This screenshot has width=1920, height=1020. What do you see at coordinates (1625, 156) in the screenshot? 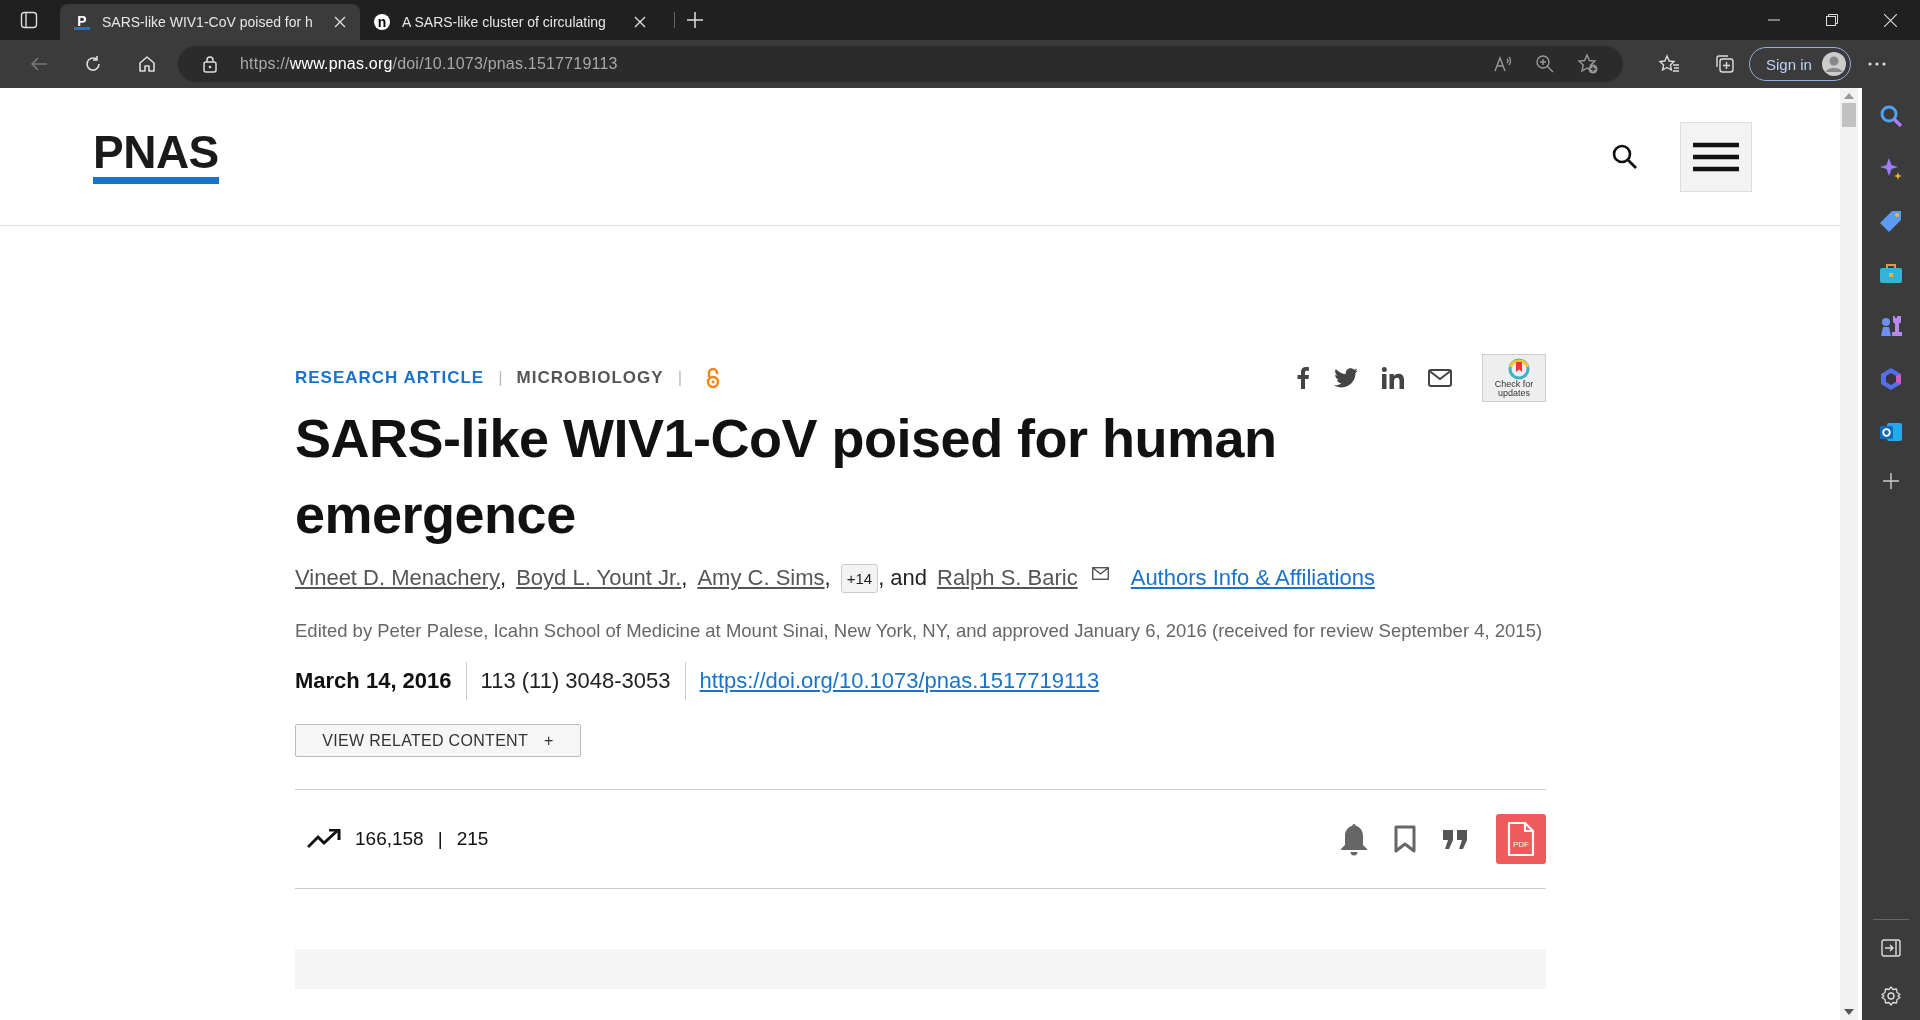
I see `search-icon` at bounding box center [1625, 156].